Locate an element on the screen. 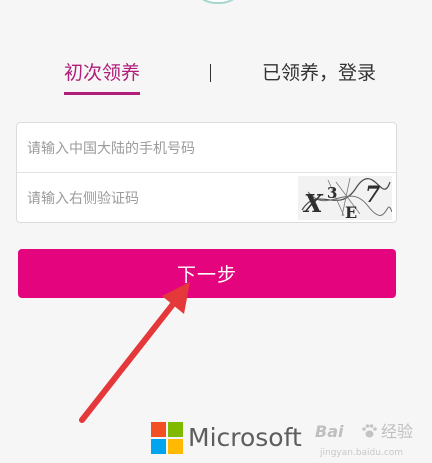  avatar is located at coordinates (218, 2).